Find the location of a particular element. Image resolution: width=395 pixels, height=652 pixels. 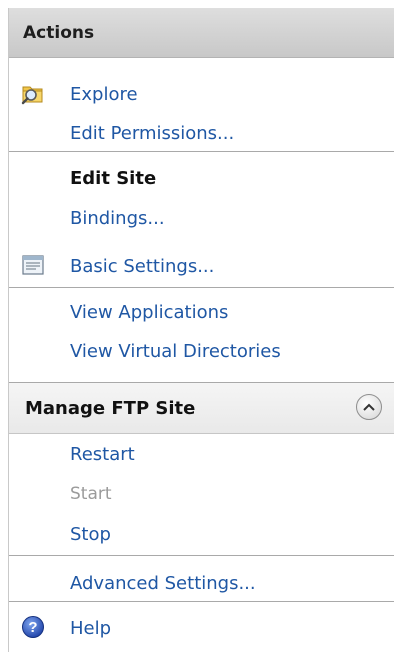

collapse-button is located at coordinates (369, 407).